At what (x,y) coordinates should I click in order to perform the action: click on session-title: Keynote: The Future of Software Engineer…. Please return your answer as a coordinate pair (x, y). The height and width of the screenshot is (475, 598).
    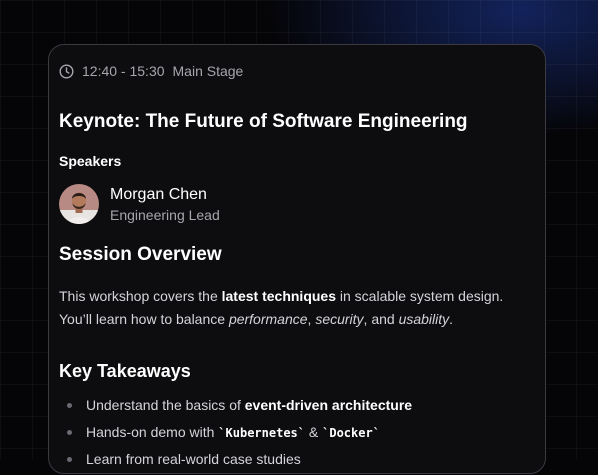
    Looking at the image, I should click on (263, 121).